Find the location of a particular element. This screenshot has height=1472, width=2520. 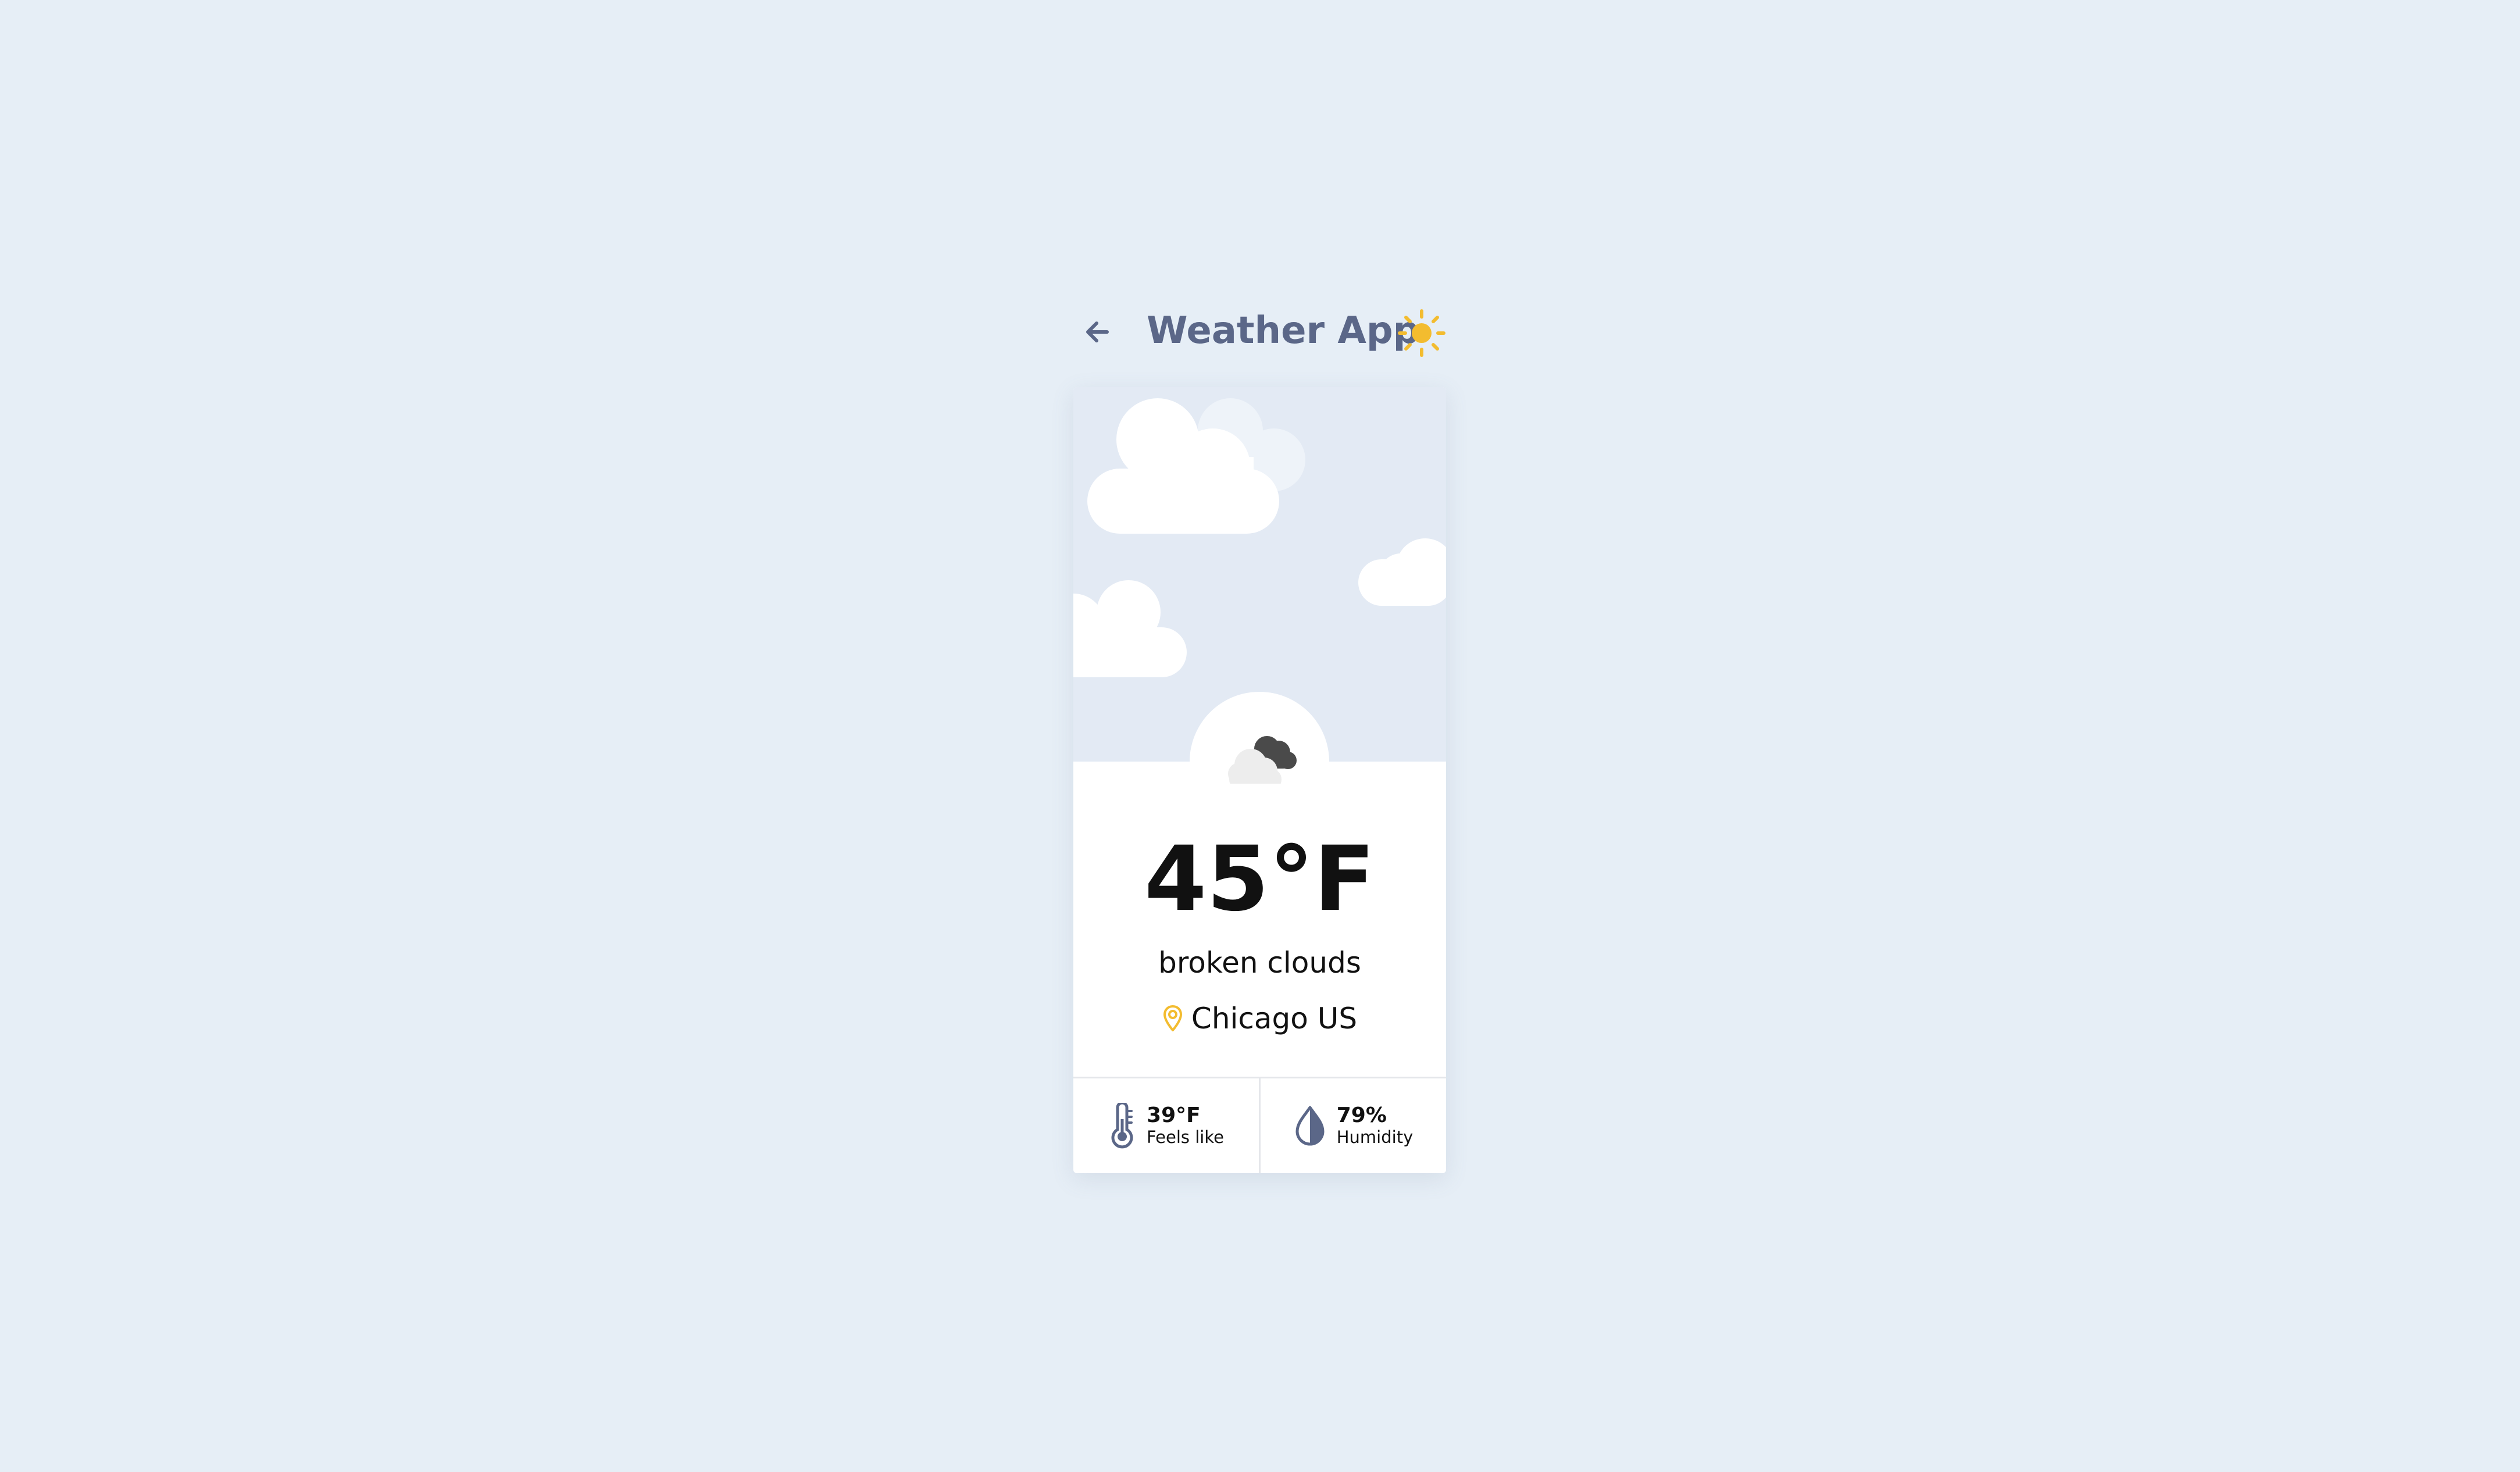

map-pin-icon is located at coordinates (1172, 1018).